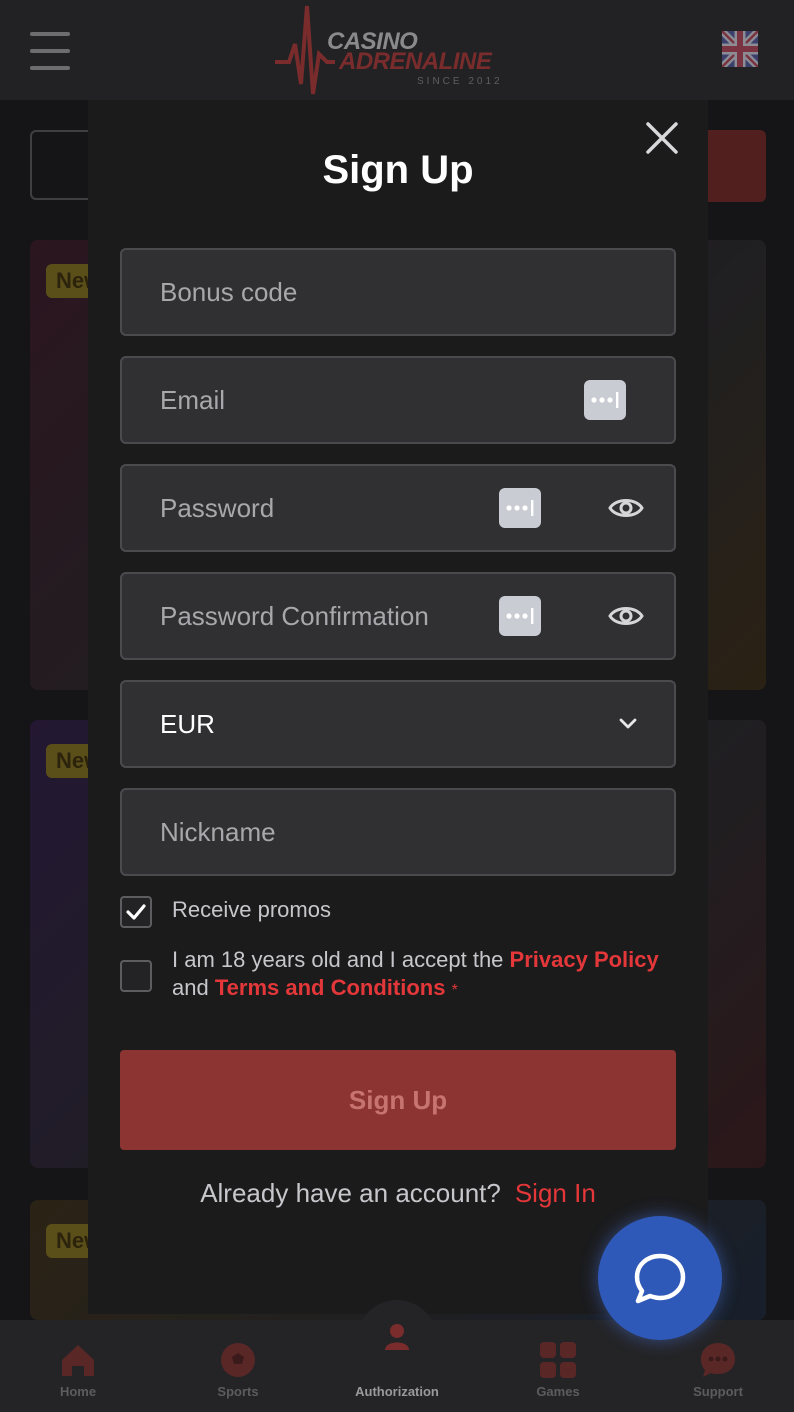  I want to click on email-input, so click(360, 400).